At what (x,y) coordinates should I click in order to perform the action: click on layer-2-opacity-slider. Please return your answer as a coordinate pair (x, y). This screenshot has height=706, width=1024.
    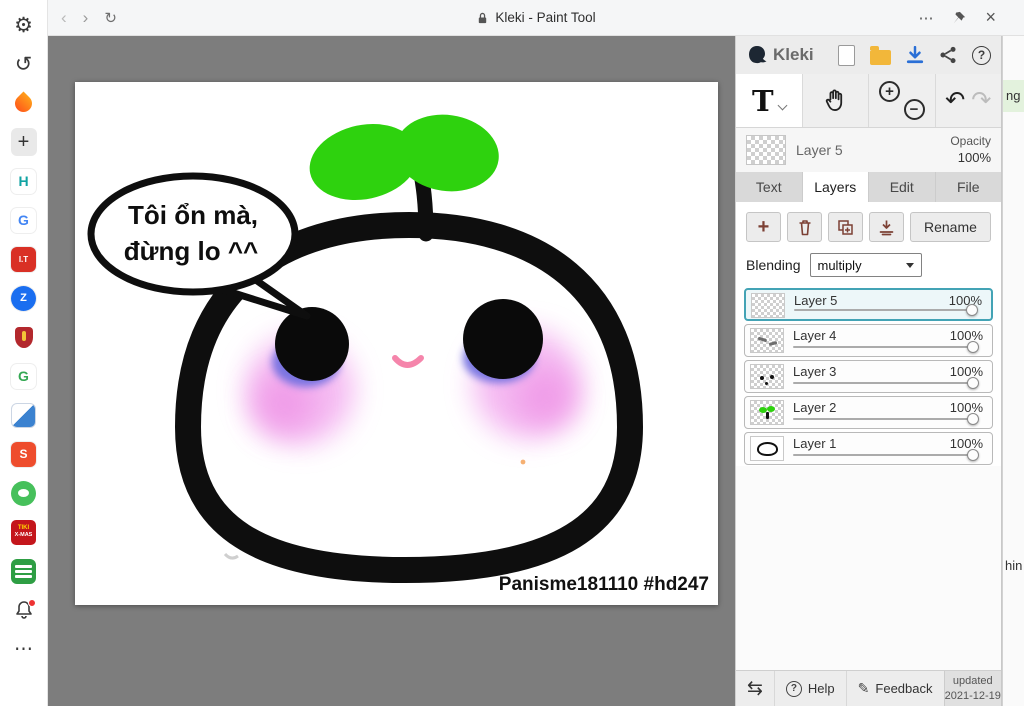
    Looking at the image, I should click on (886, 419).